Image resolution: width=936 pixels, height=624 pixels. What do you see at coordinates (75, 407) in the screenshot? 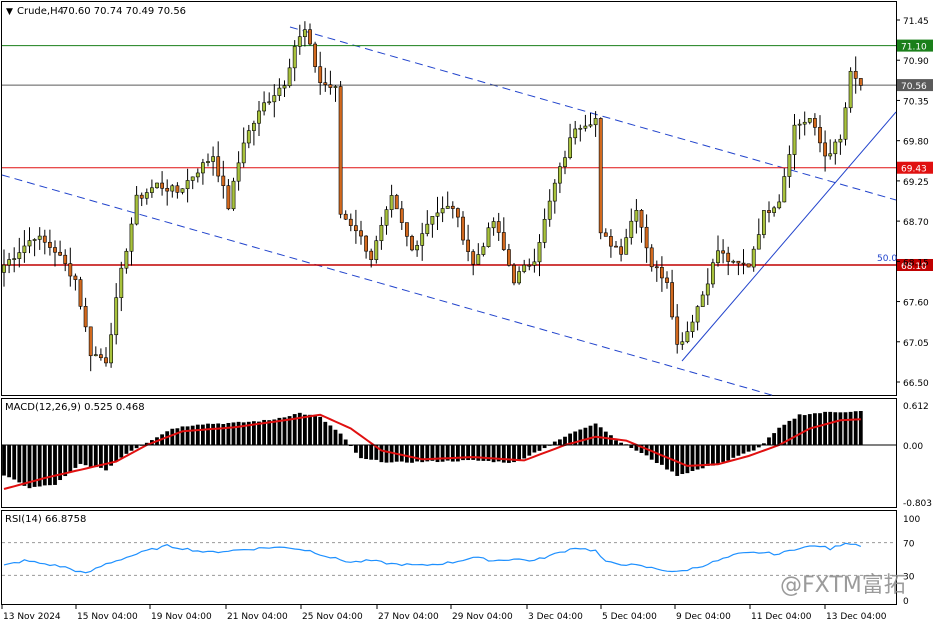
I see `macd-title: MACD(12,26,9) 0.525 0.468` at bounding box center [75, 407].